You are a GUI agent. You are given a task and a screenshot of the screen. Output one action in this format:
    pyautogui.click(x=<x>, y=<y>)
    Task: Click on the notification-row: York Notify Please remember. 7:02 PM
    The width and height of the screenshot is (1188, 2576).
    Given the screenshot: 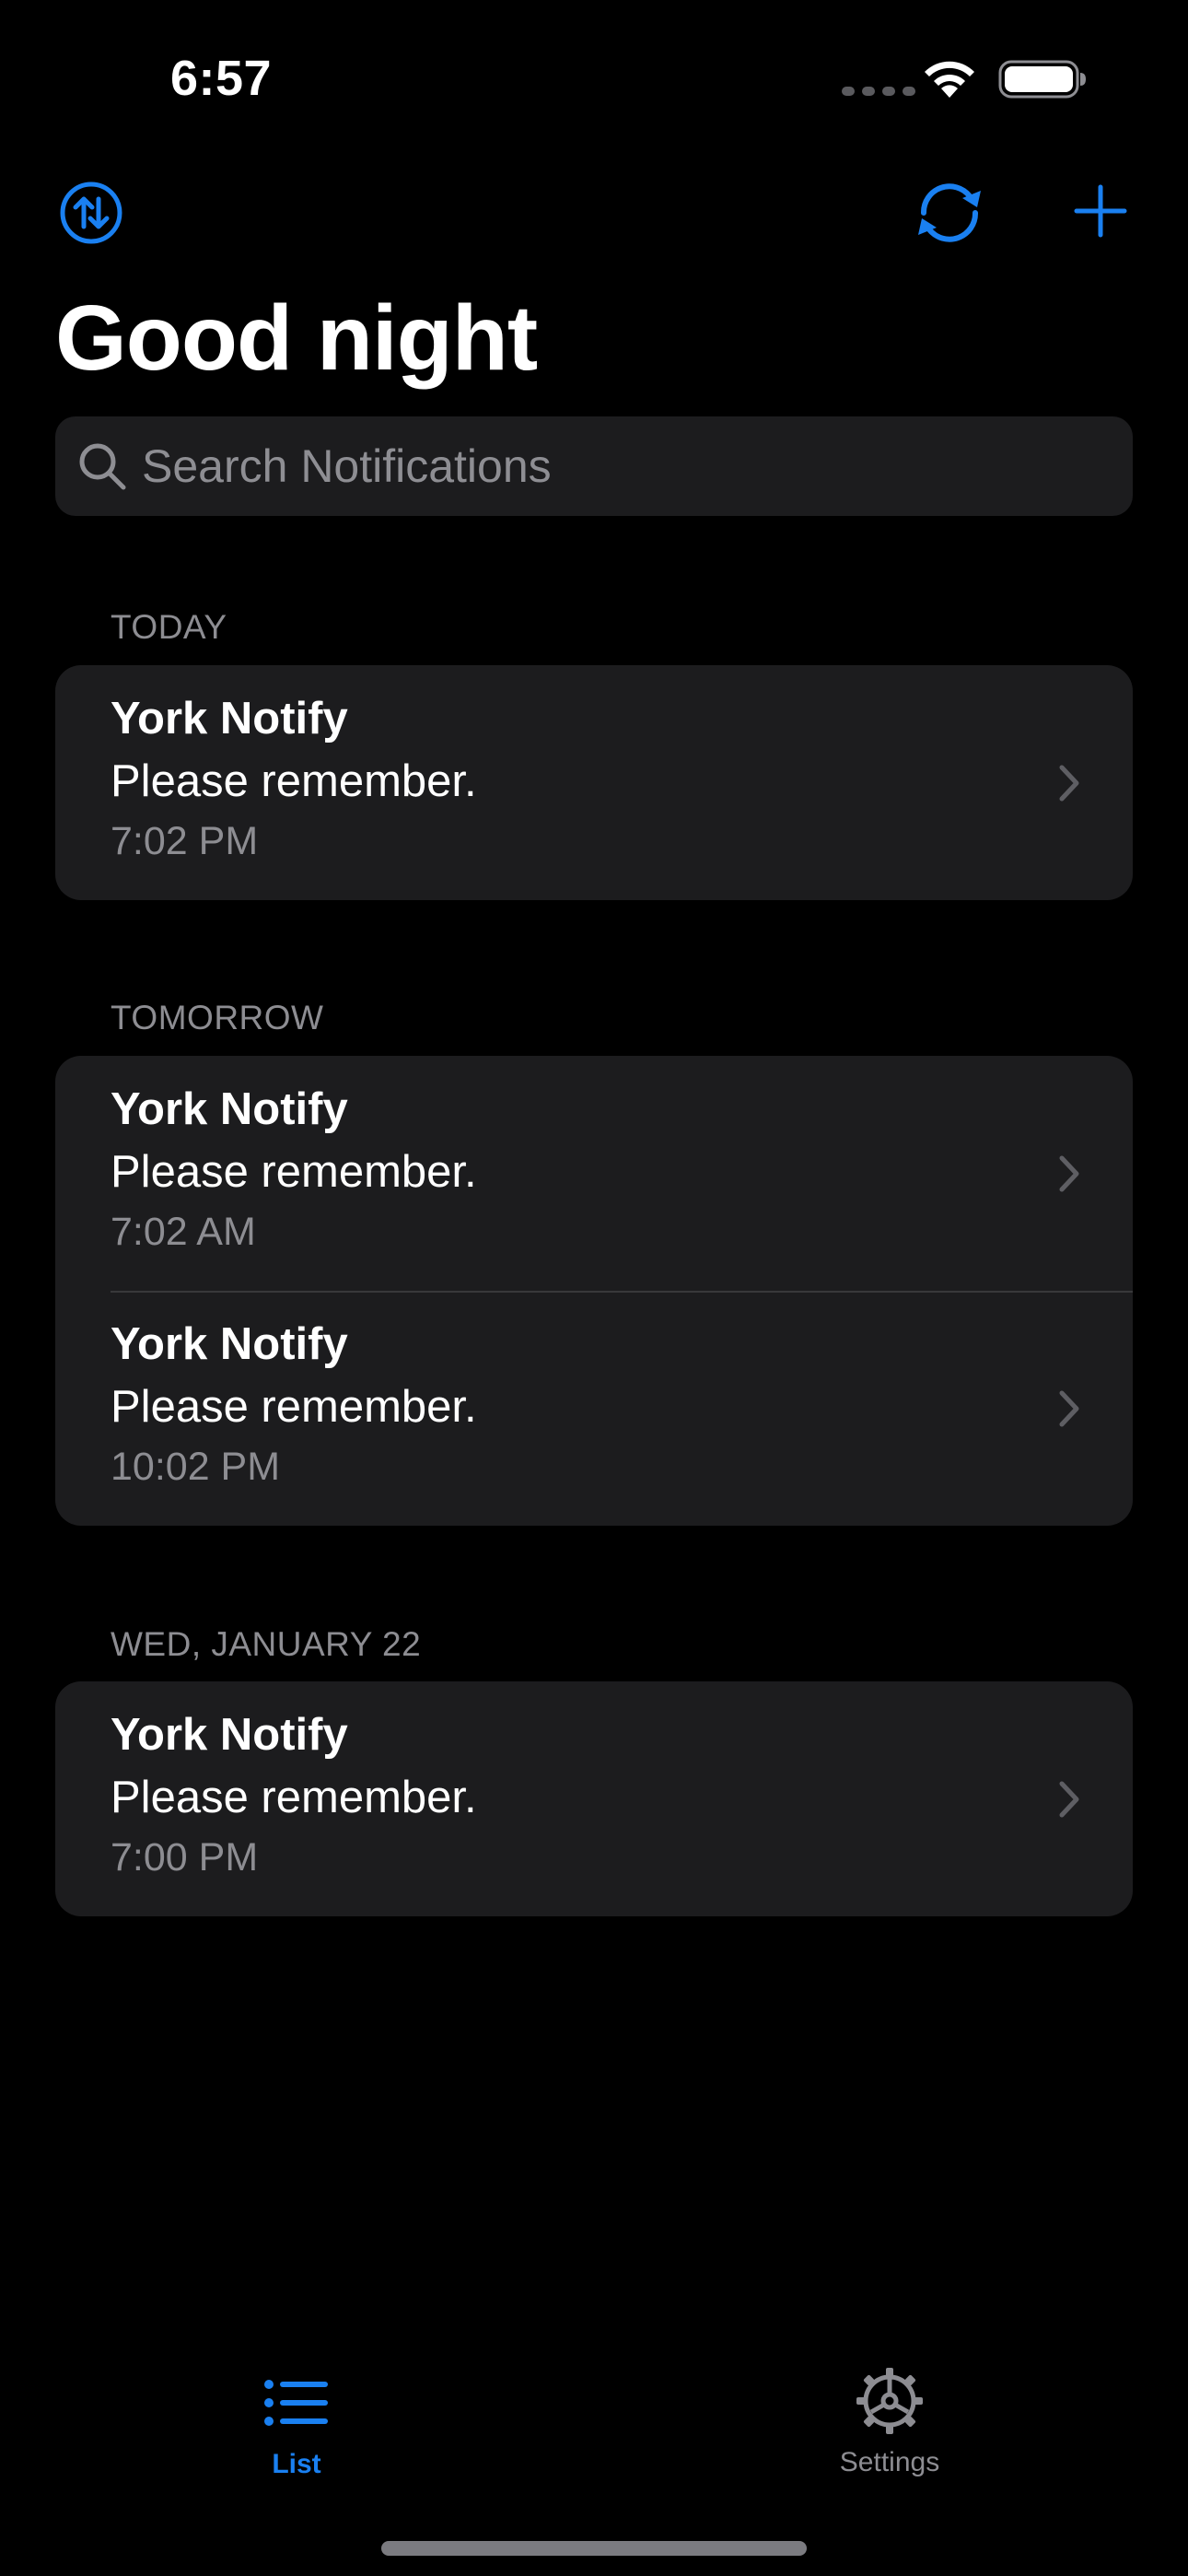 What is the action you would take?
    pyautogui.click(x=594, y=782)
    